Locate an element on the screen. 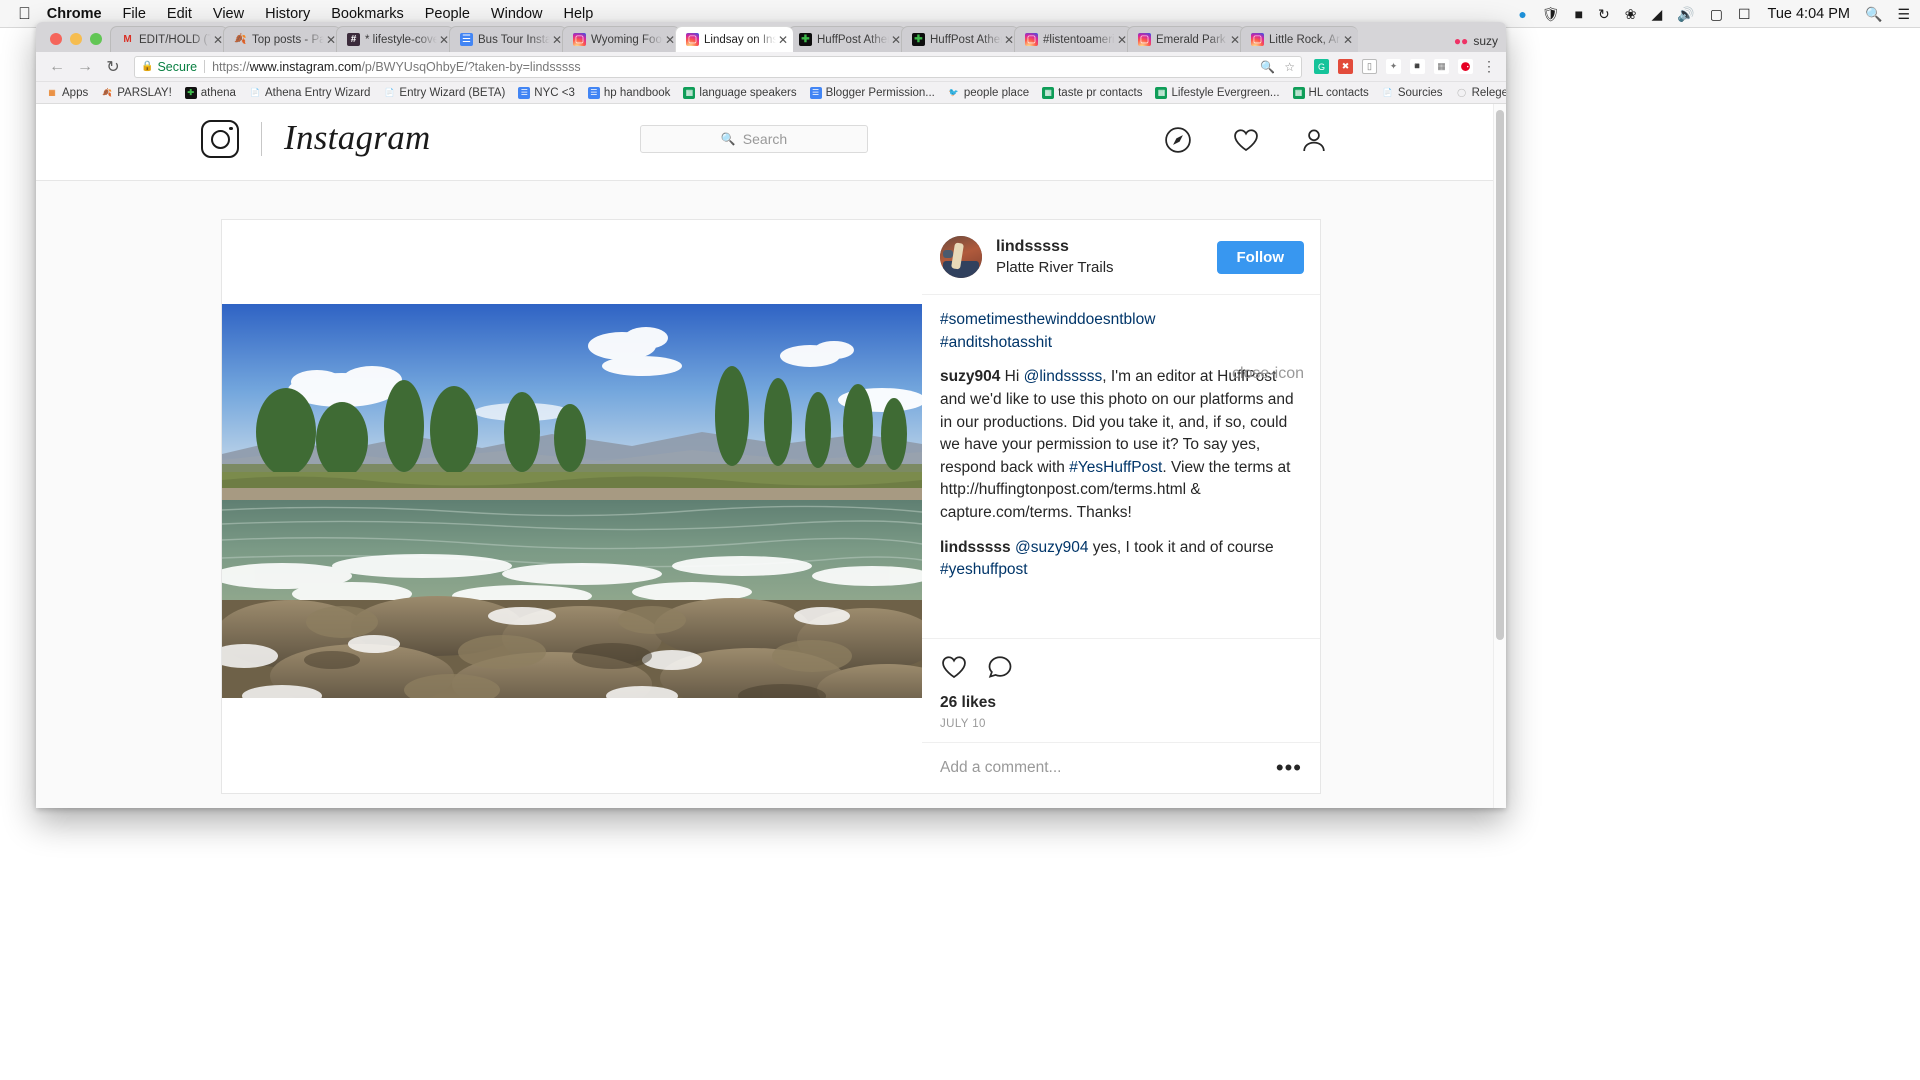 This screenshot has height=1080, width=1920. menu-item-window: Window is located at coordinates (517, 14).